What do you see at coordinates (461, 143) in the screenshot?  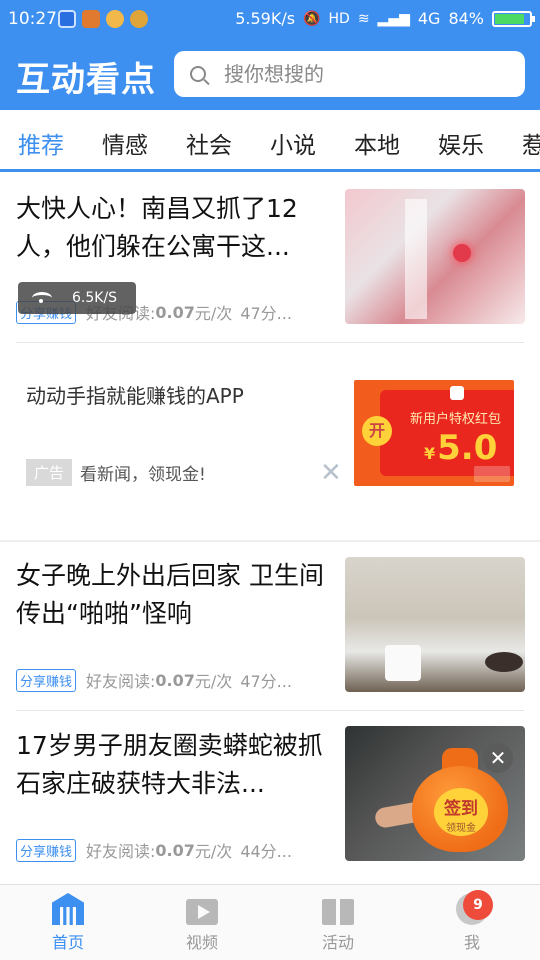 I see `tab-entertainment: 娱乐` at bounding box center [461, 143].